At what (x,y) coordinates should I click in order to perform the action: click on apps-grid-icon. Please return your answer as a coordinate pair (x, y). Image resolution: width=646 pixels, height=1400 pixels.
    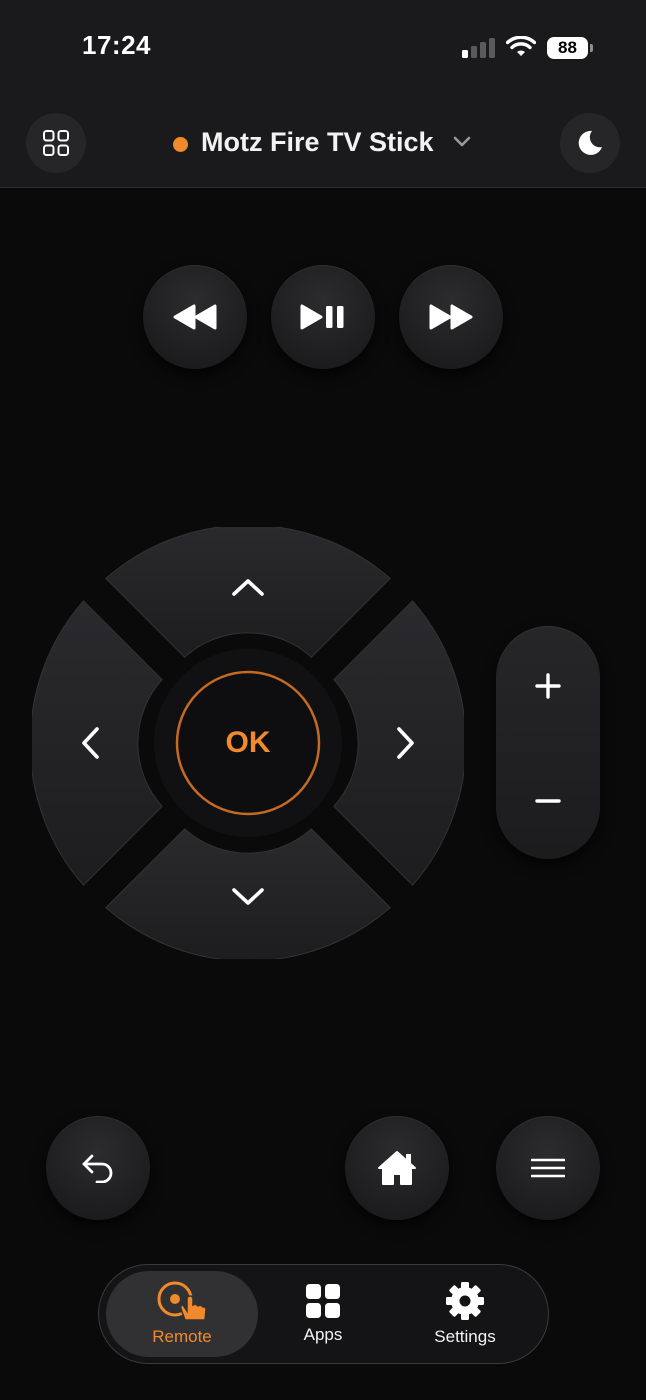
    Looking at the image, I should click on (323, 1301).